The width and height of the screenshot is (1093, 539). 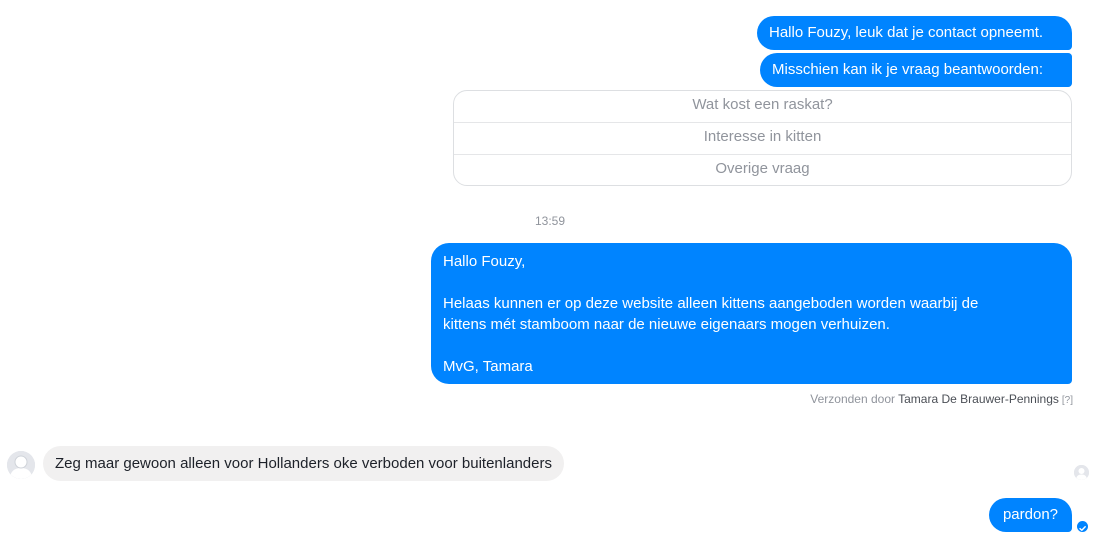 I want to click on sent-by-prefix: Verzonden door, so click(x=852, y=399).